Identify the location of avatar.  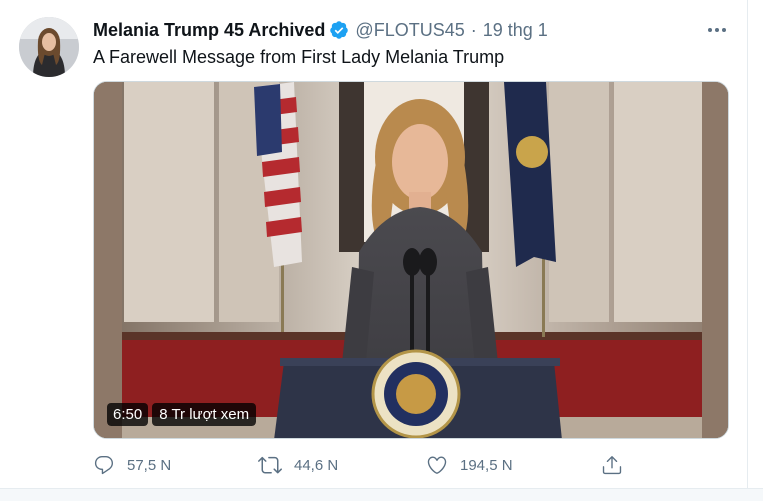
(49, 47).